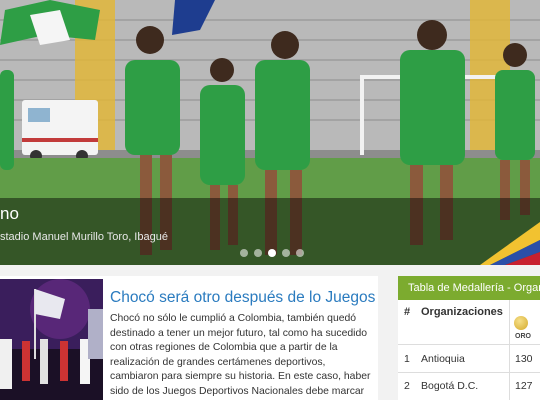  What do you see at coordinates (469, 359) in the screenshot?
I see `table-row: 1 Antioquia 130` at bounding box center [469, 359].